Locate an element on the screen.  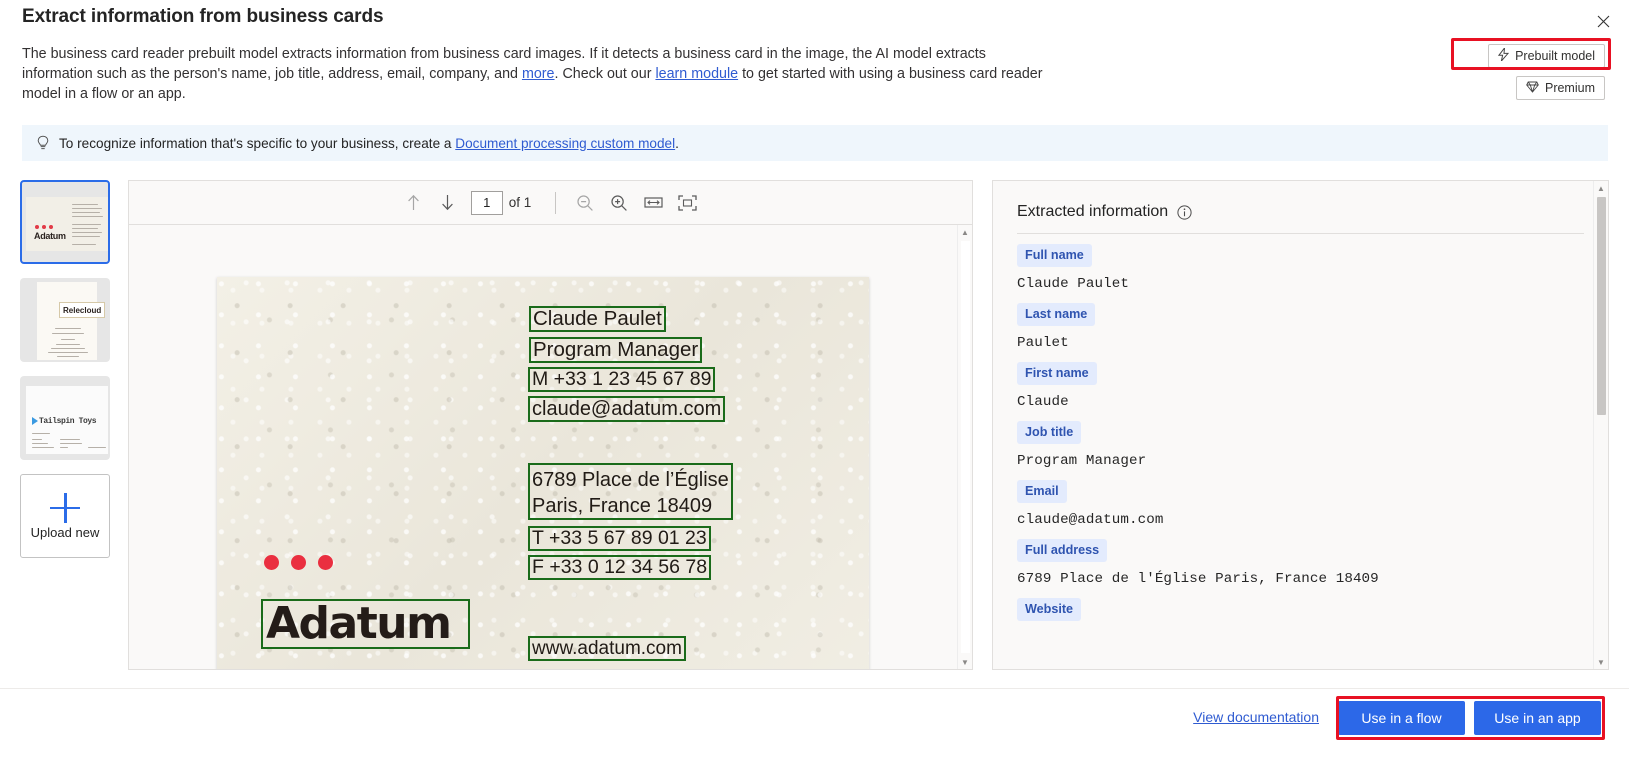
plus-icon is located at coordinates (65, 507).